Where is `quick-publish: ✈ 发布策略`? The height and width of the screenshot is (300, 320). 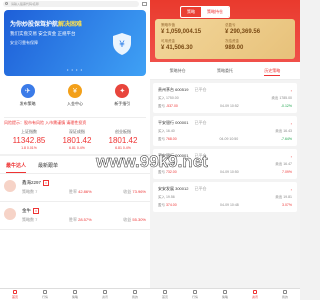 quick-publish: ✈ 发布策略 is located at coordinates (28, 95).